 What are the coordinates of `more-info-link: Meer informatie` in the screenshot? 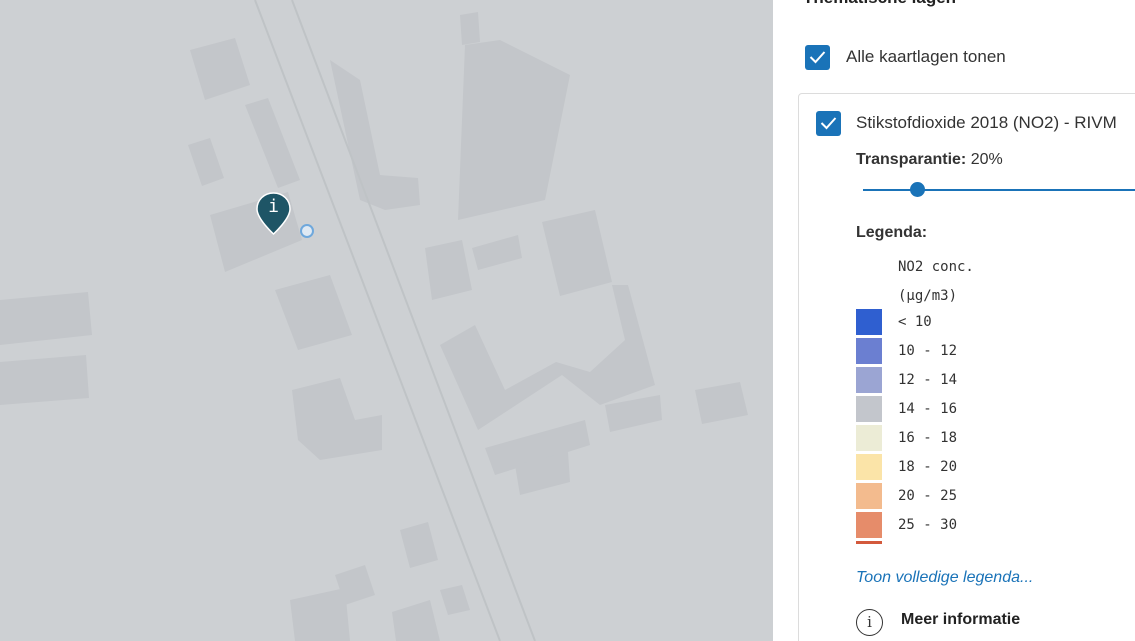 It's located at (960, 620).